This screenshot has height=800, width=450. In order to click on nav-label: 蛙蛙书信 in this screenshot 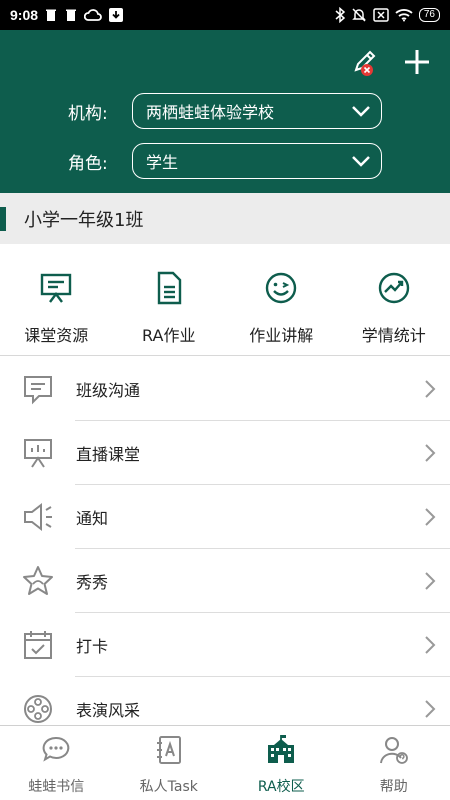, I will do `click(56, 787)`.